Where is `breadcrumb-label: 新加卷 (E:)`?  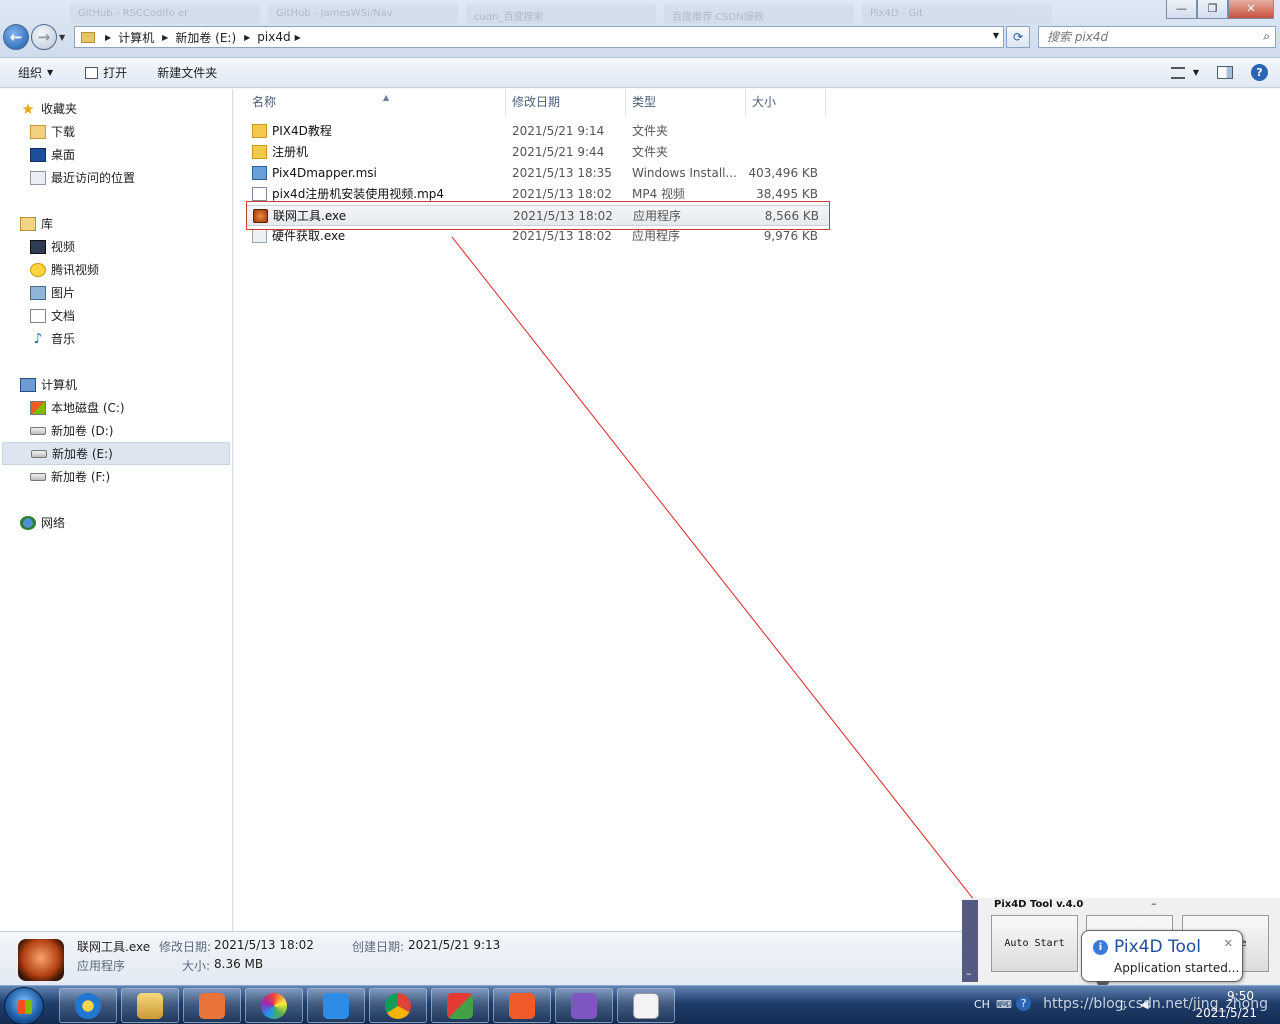 breadcrumb-label: 新加卷 (E:) is located at coordinates (206, 37).